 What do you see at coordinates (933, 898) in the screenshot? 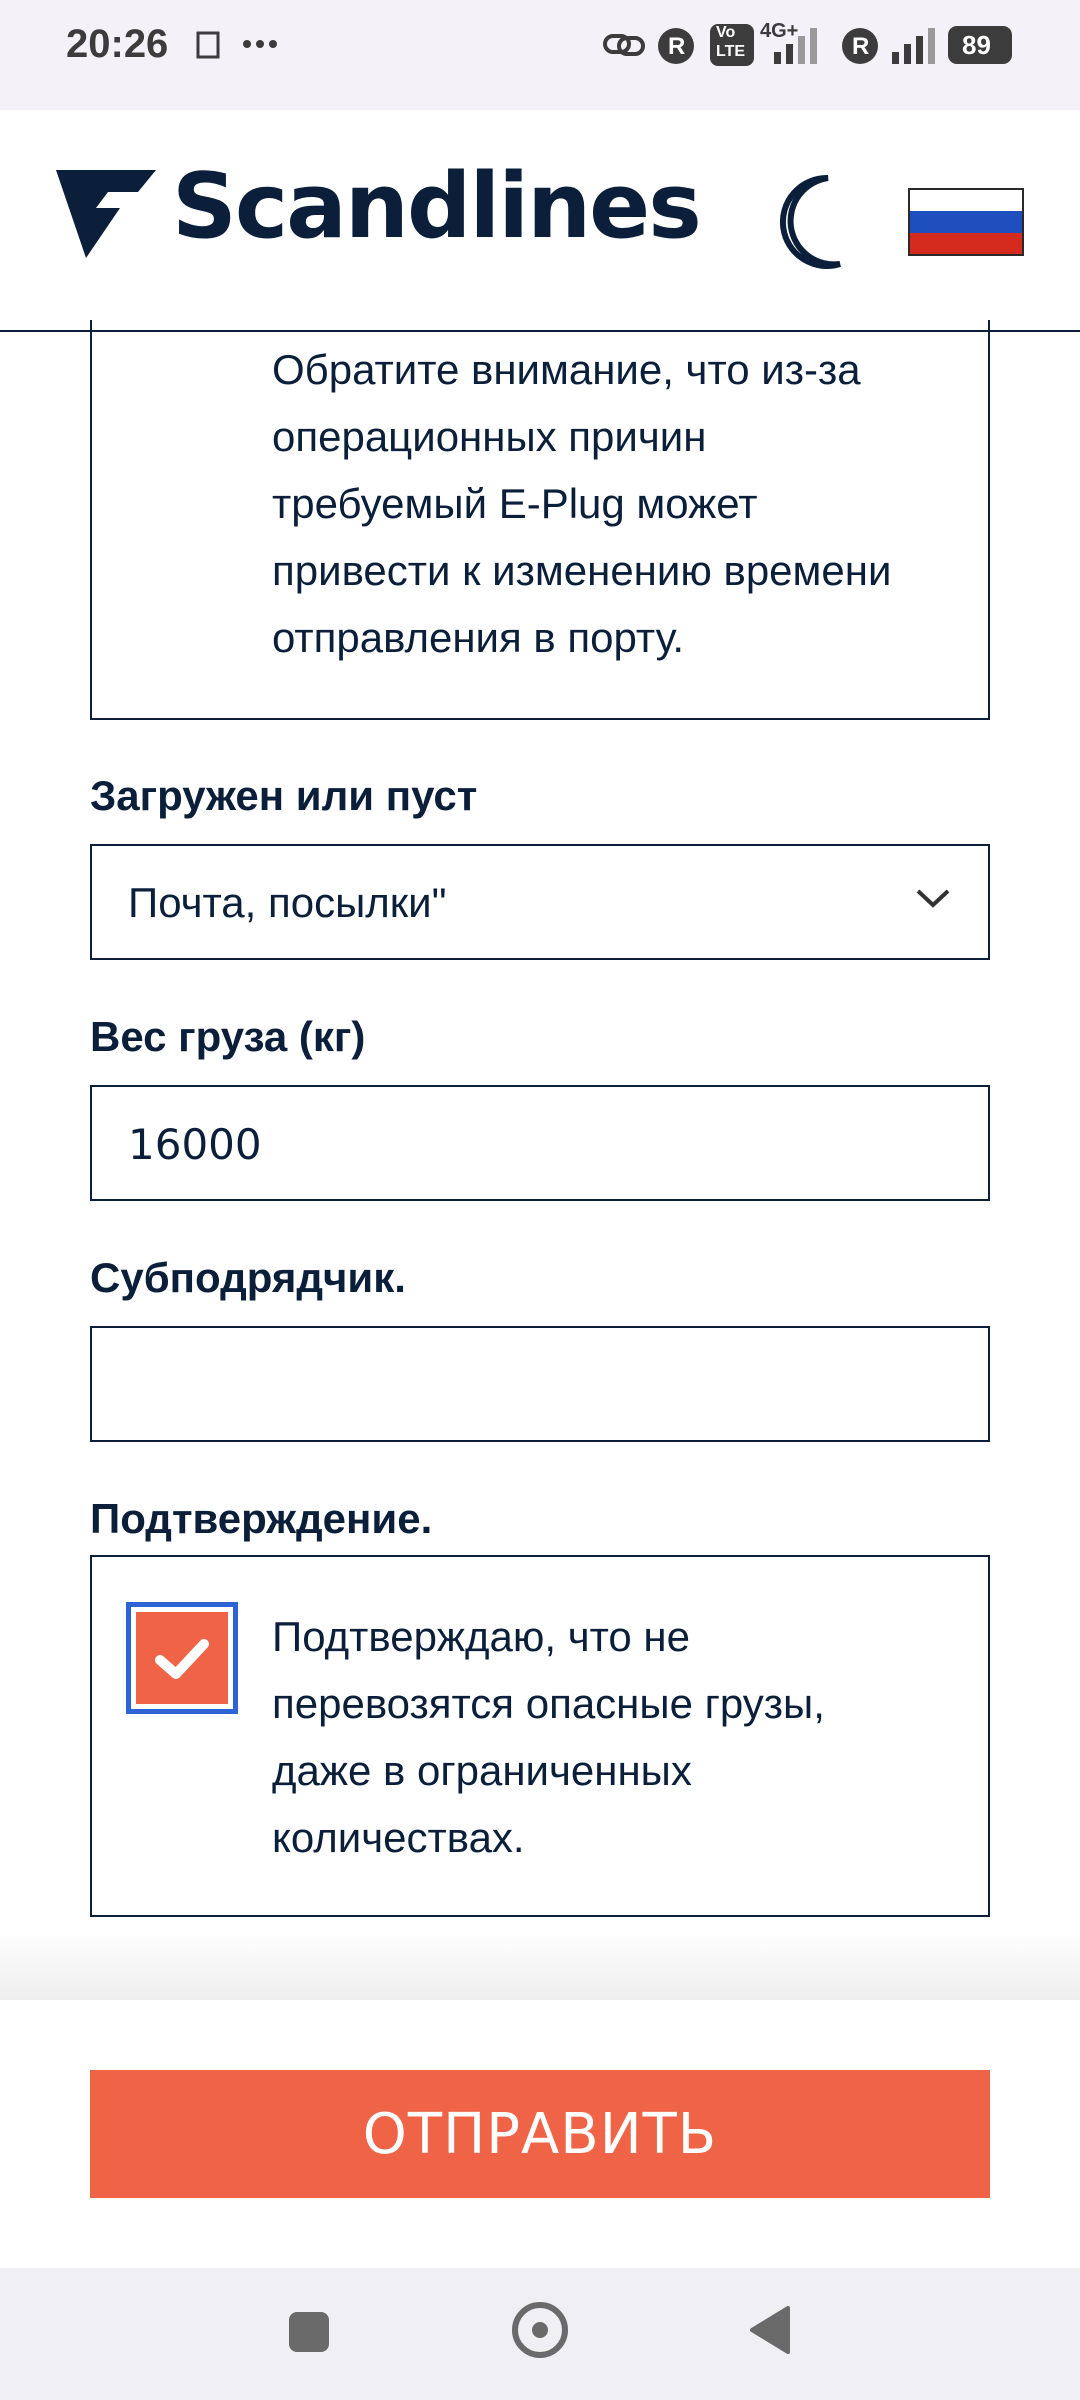
I see `chevron-down-icon` at bounding box center [933, 898].